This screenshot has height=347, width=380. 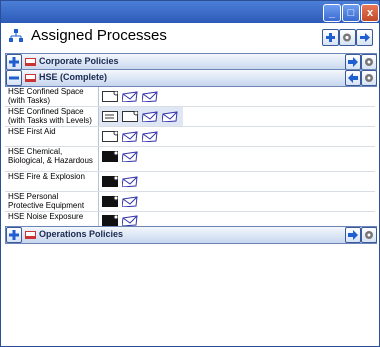 I want to click on back-button, so click(x=353, y=78).